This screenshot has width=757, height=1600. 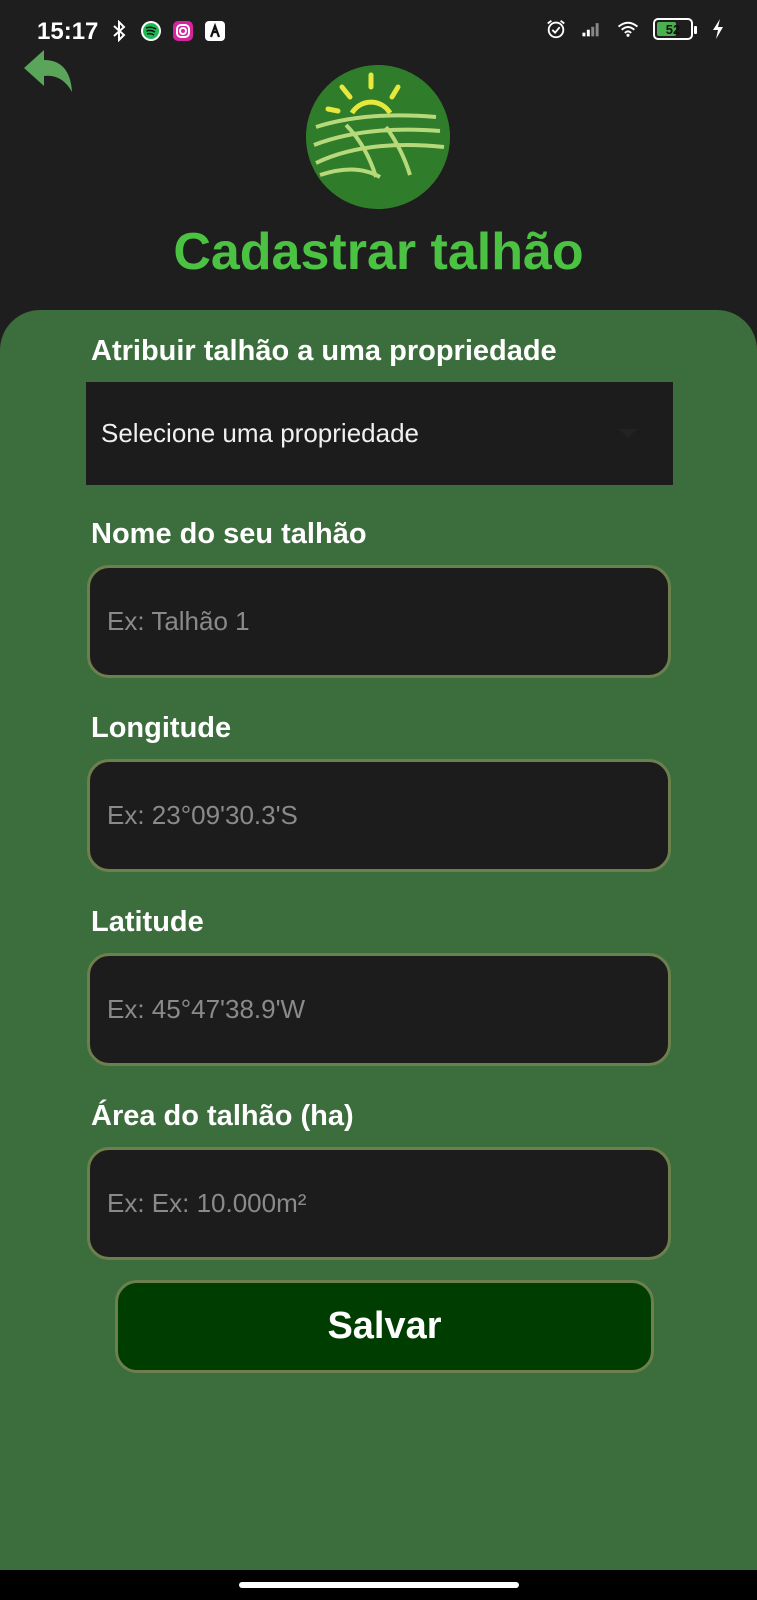 I want to click on chevron-down-icon, so click(x=628, y=433).